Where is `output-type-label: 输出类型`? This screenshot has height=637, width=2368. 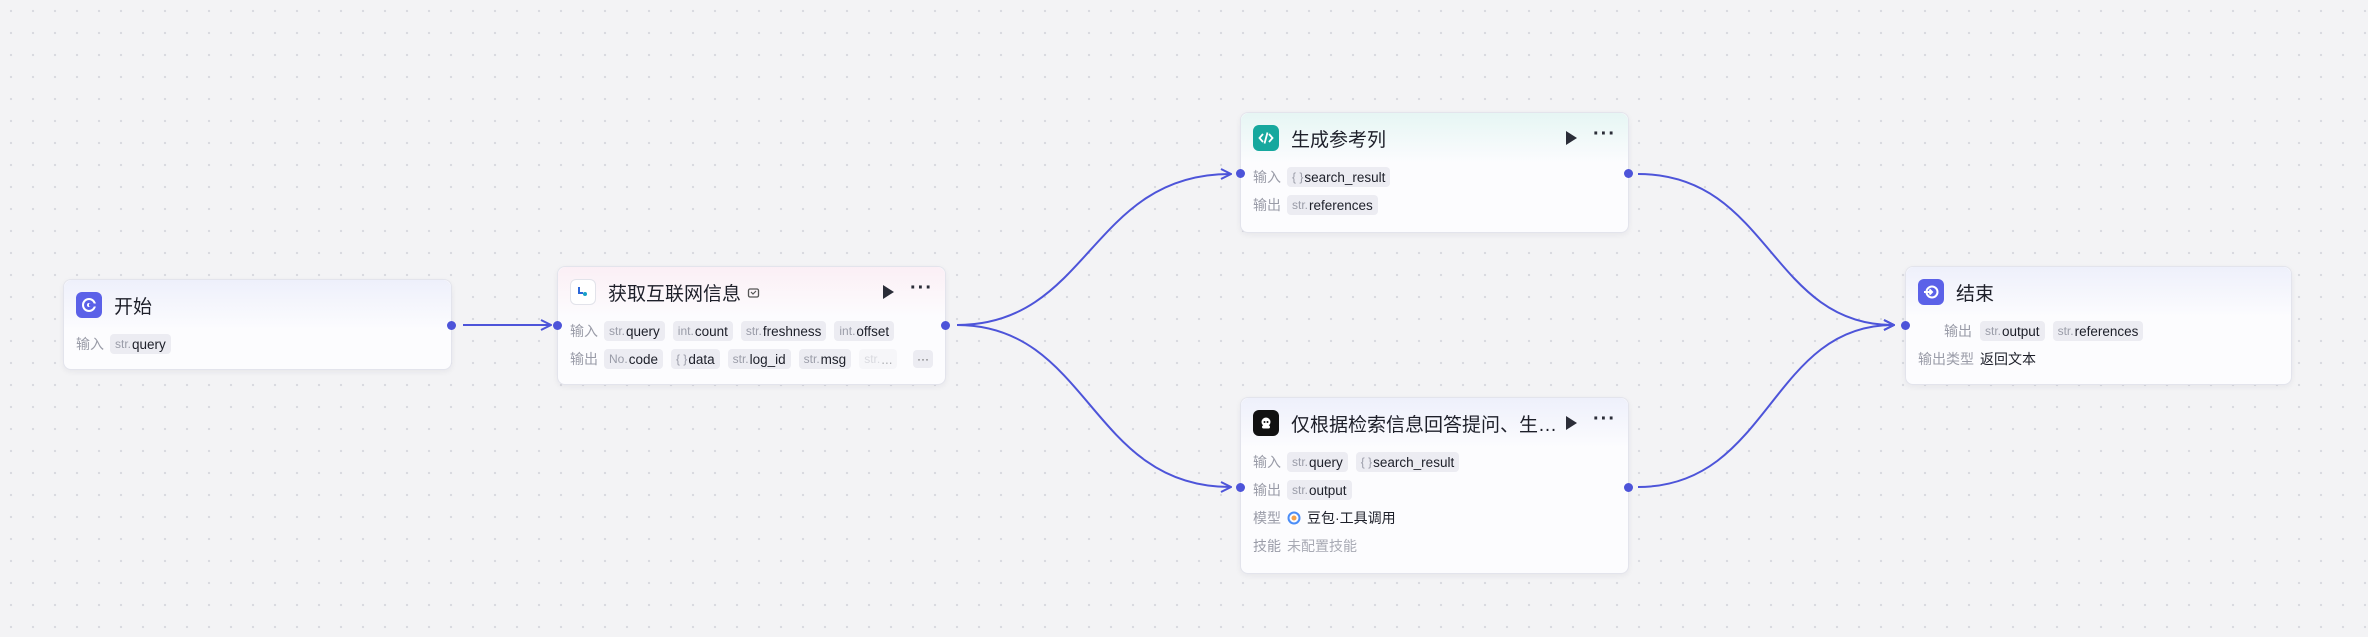 output-type-label: 输出类型 is located at coordinates (1946, 359).